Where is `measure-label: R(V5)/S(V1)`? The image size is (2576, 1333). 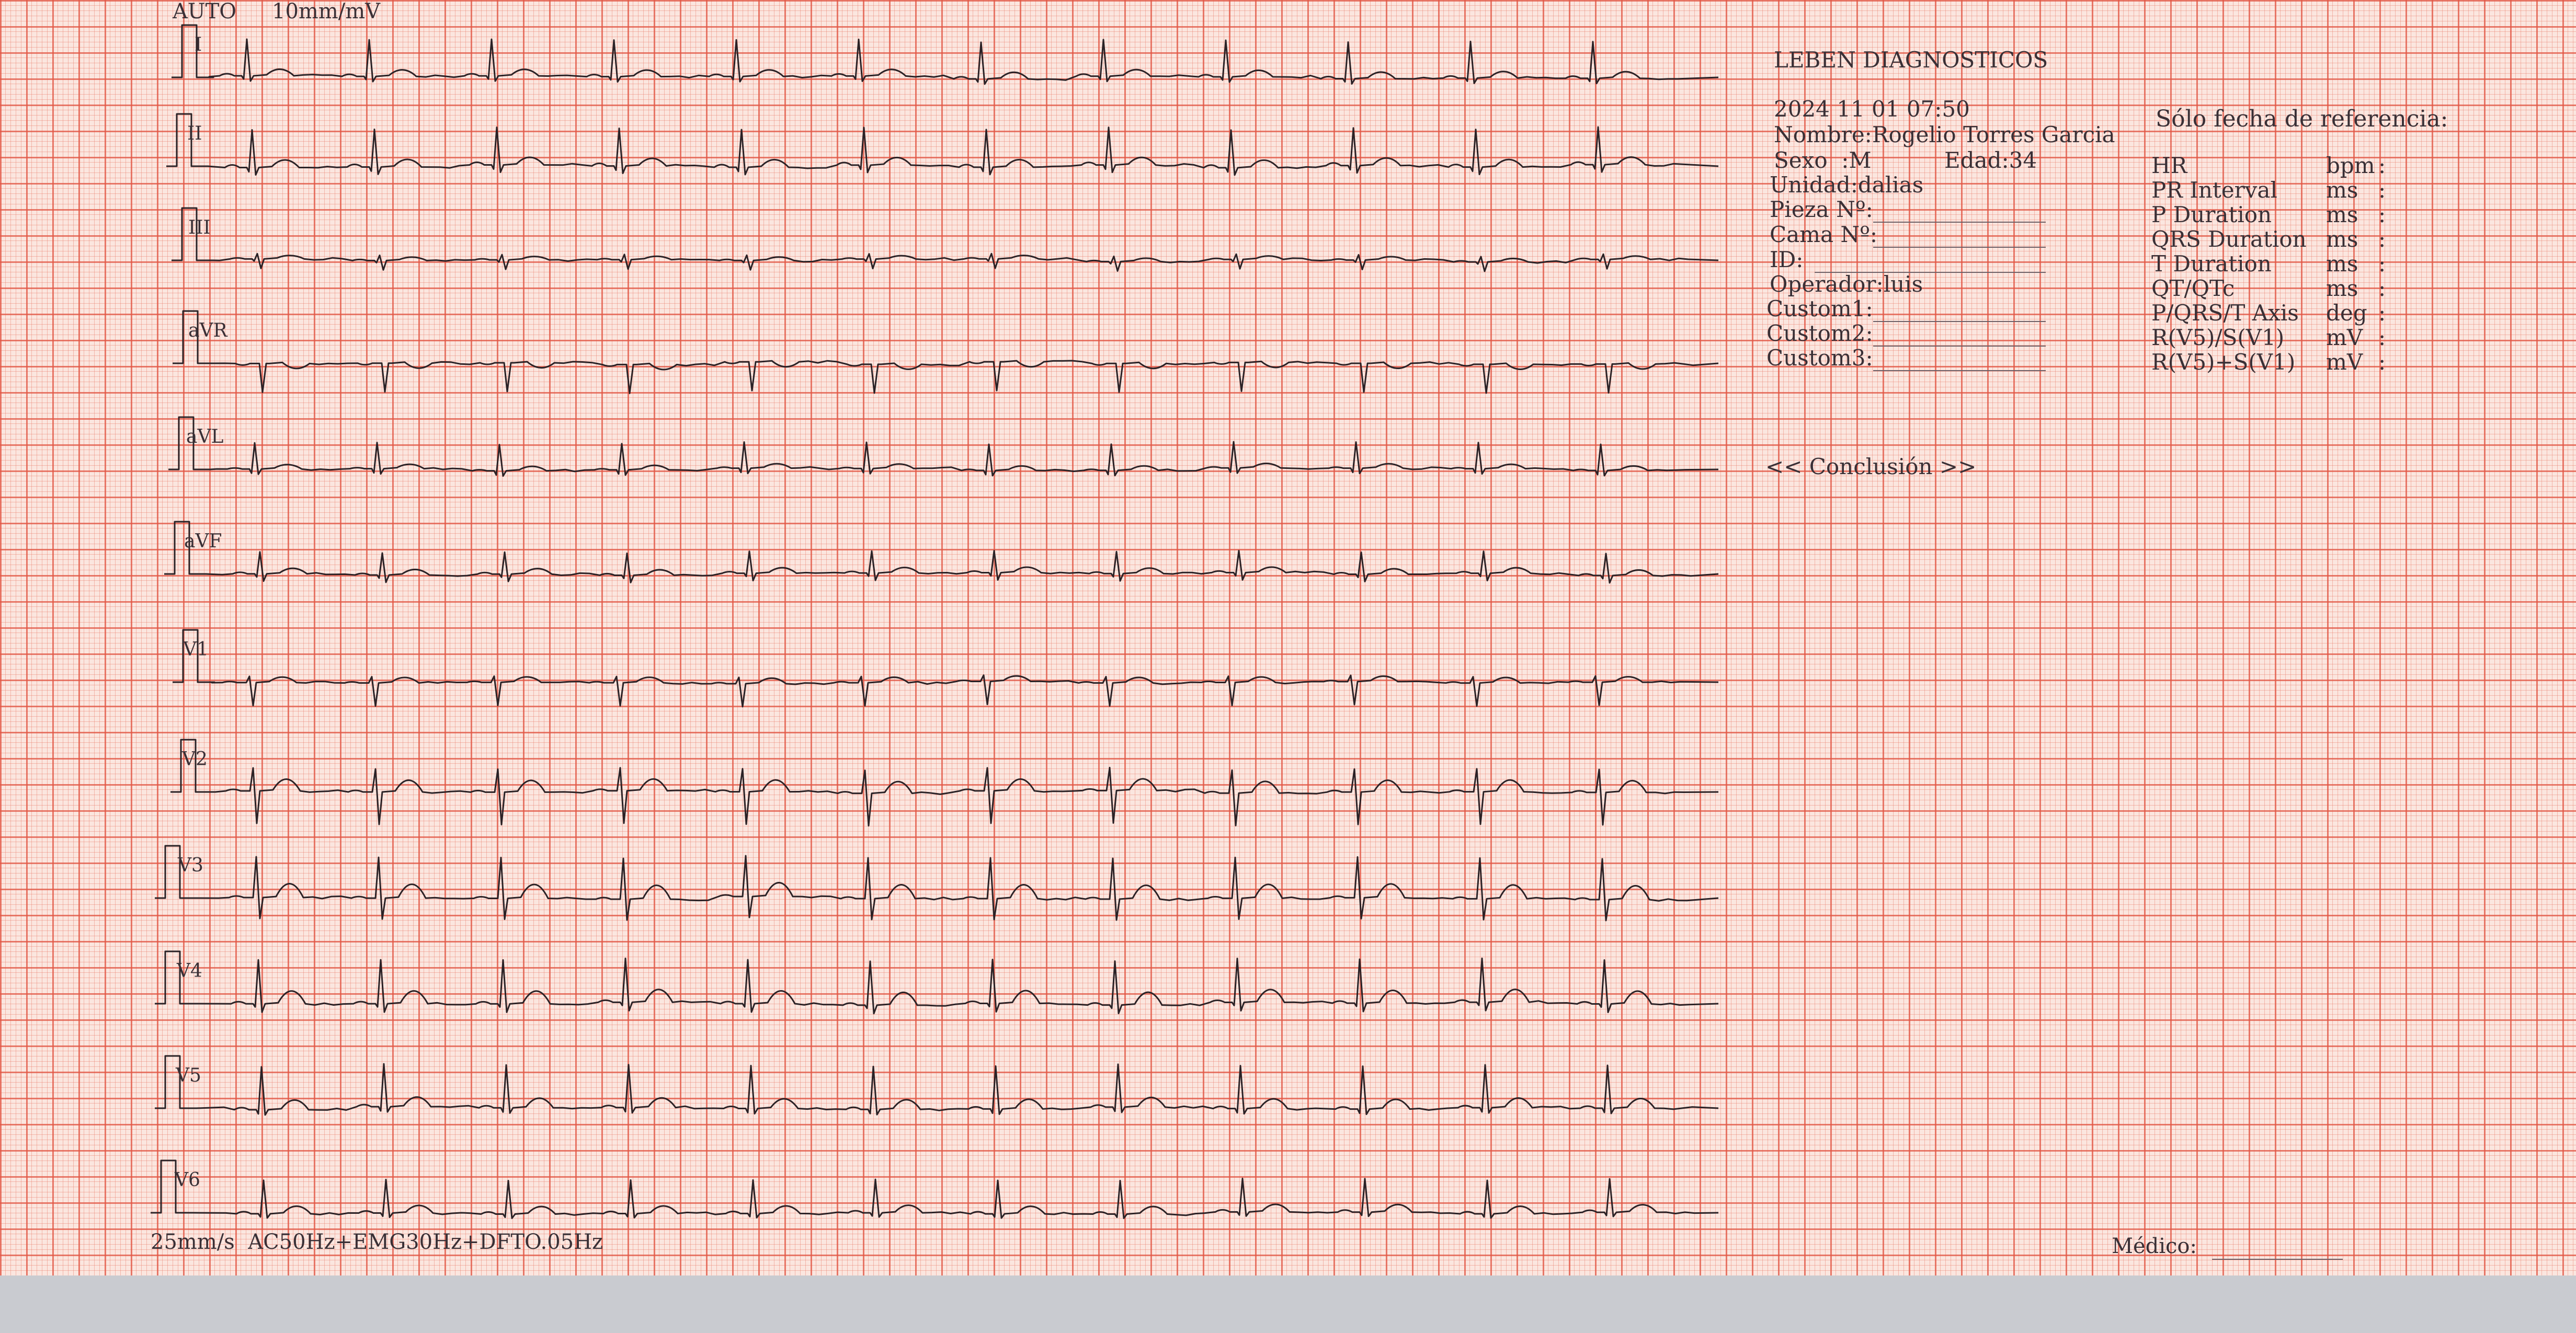
measure-label: R(V5)/S(V1) is located at coordinates (2218, 337).